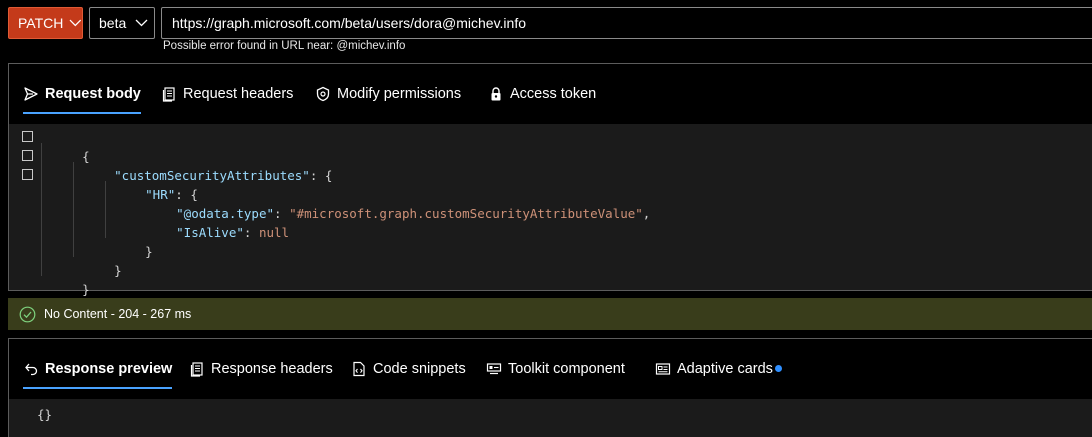 The height and width of the screenshot is (437, 1092). What do you see at coordinates (63, 146) in the screenshot?
I see `code-line: {` at bounding box center [63, 146].